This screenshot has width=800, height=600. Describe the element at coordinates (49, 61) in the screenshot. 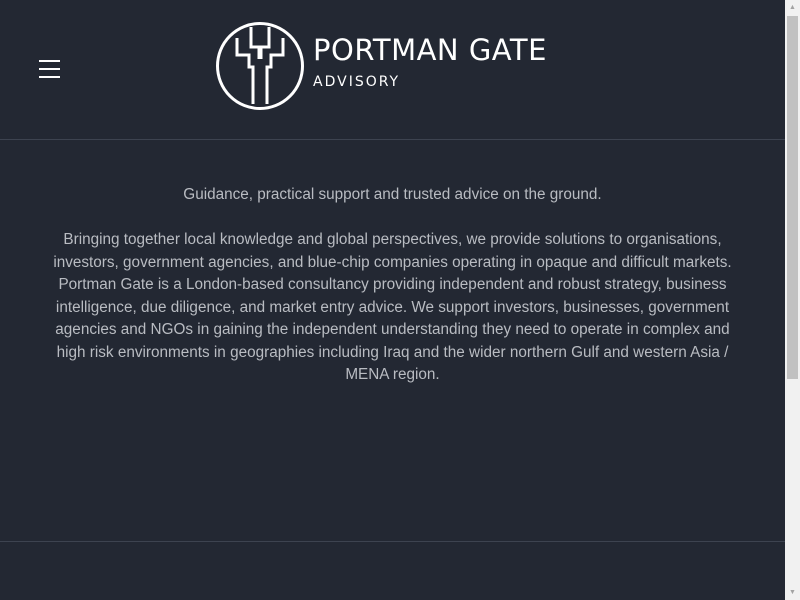

I see `menu-bar-top` at that location.